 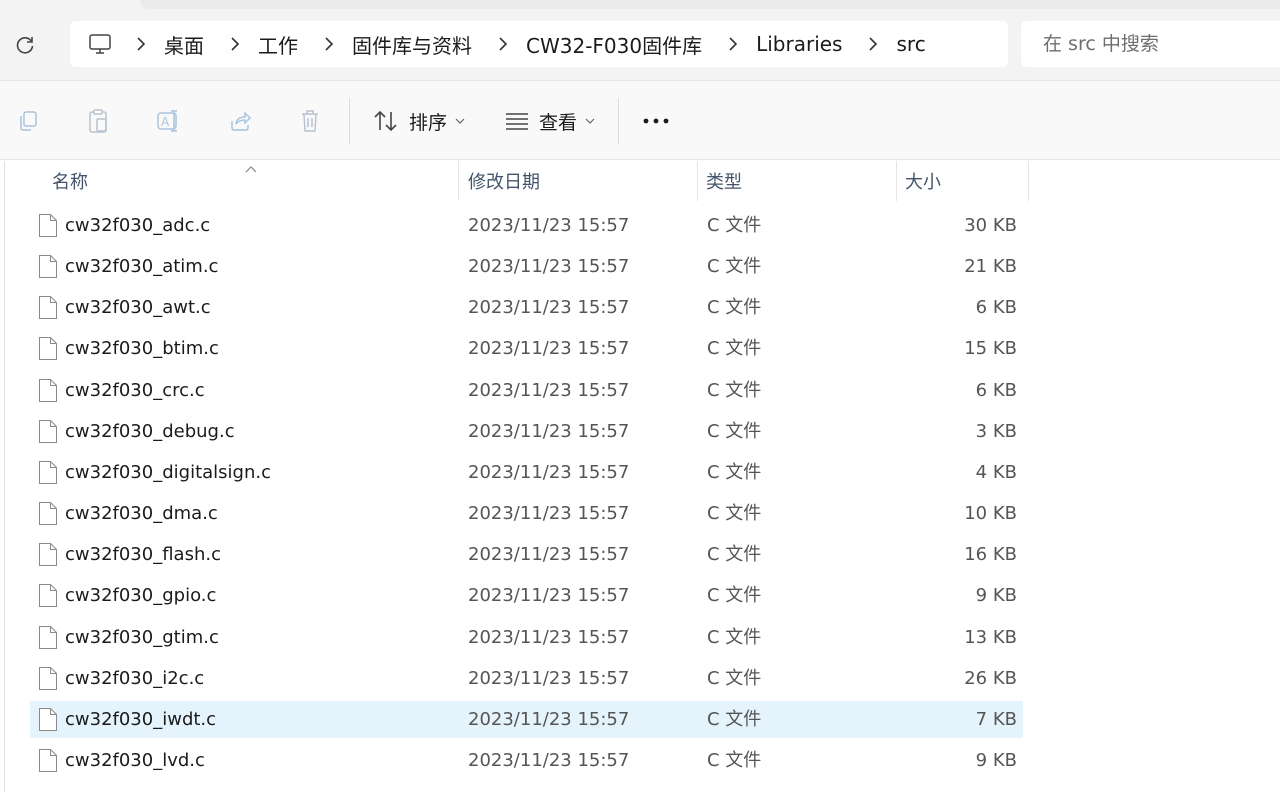 I want to click on file-name: cw32f030_gpio.c, so click(x=140, y=595).